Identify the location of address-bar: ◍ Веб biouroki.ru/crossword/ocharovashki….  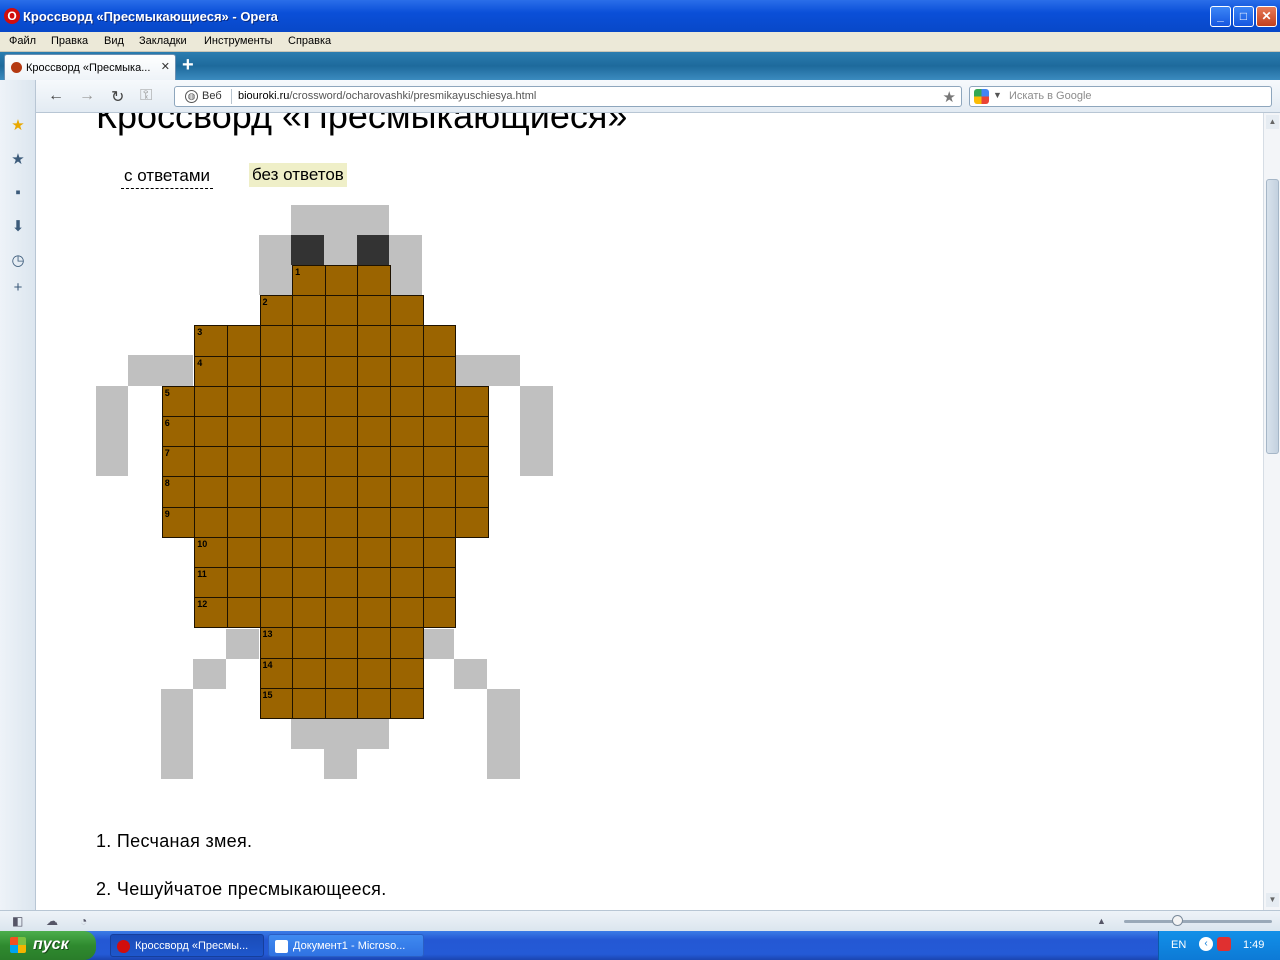
(568, 96).